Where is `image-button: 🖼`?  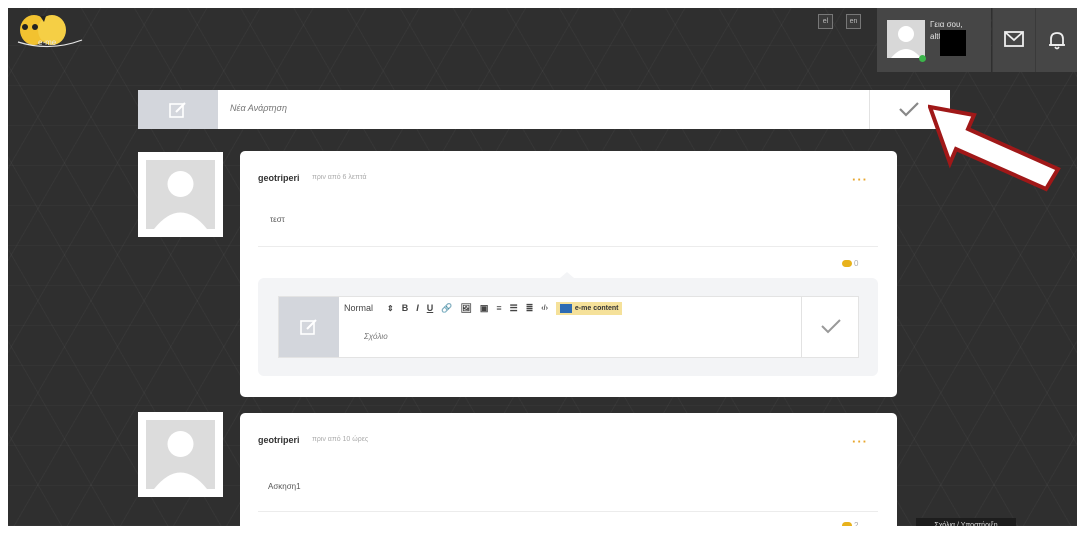 image-button: 🖼 is located at coordinates (465, 308).